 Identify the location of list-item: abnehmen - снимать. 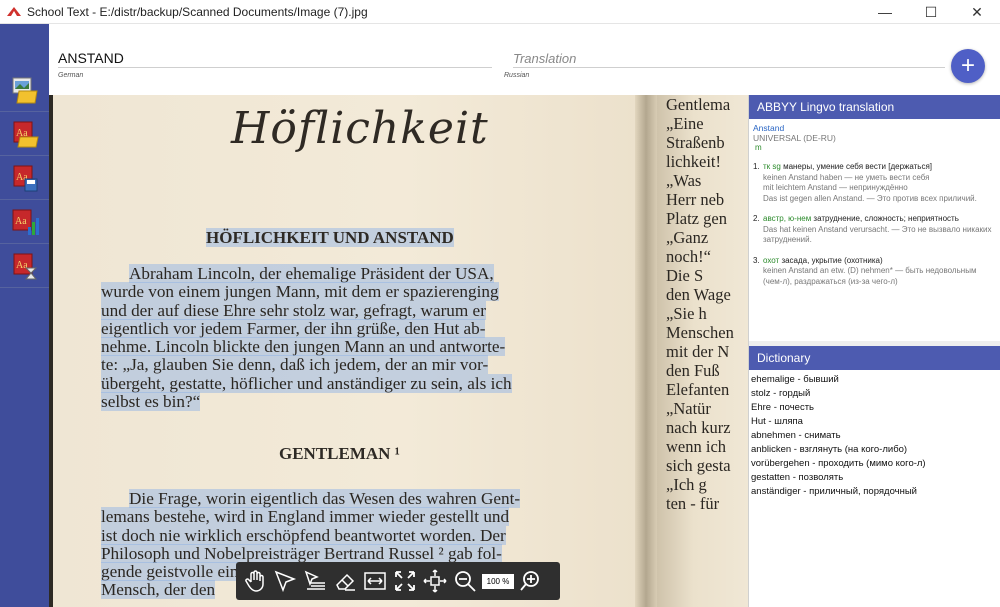
(838, 436).